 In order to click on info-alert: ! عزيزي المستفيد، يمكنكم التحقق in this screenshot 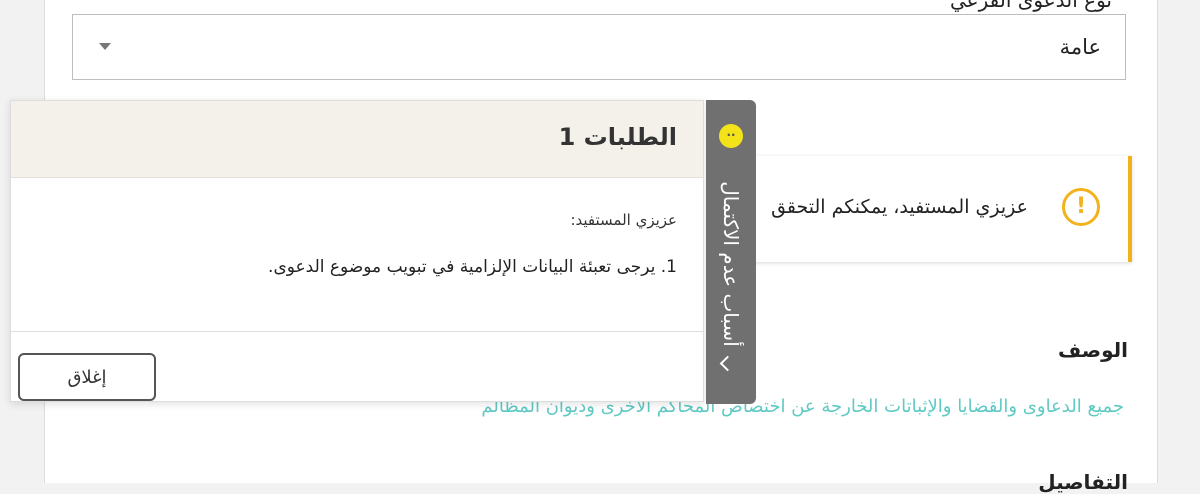, I will do `click(936, 209)`.